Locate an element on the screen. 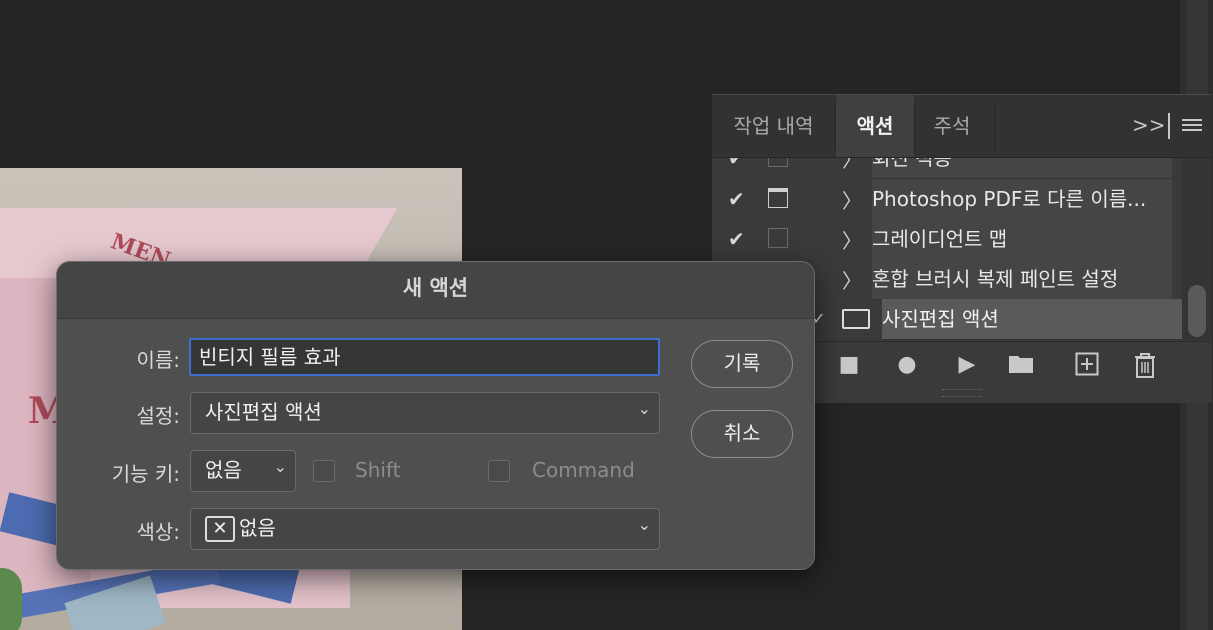 The width and height of the screenshot is (1213, 630). name-input: 빈티지 필름 효과 is located at coordinates (424, 357).